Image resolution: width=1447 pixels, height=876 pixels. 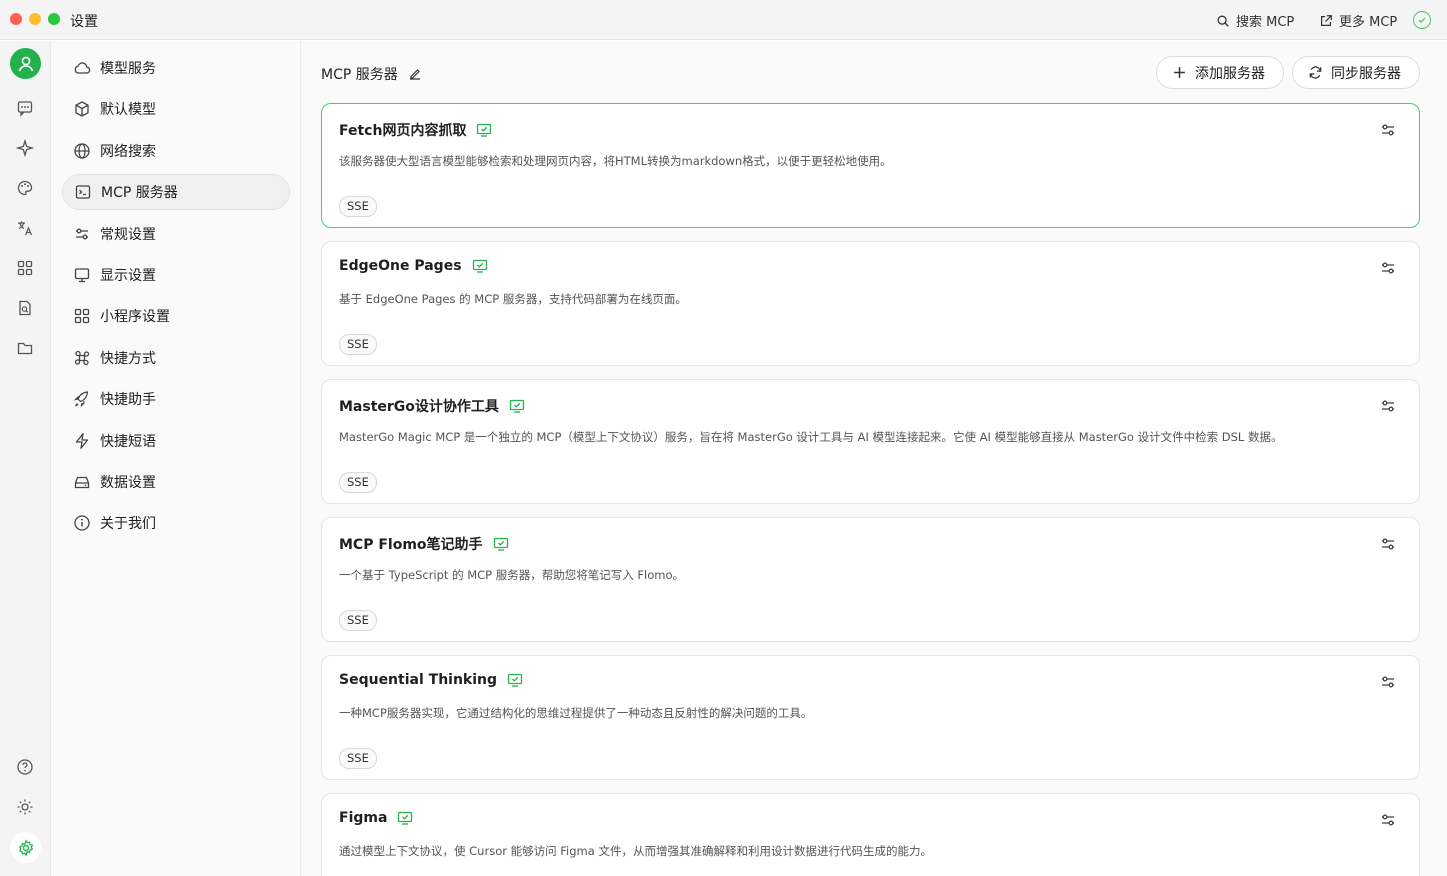 I want to click on title-bar: 设置 搜索 MCP 更多 MCP, so click(x=723, y=20).